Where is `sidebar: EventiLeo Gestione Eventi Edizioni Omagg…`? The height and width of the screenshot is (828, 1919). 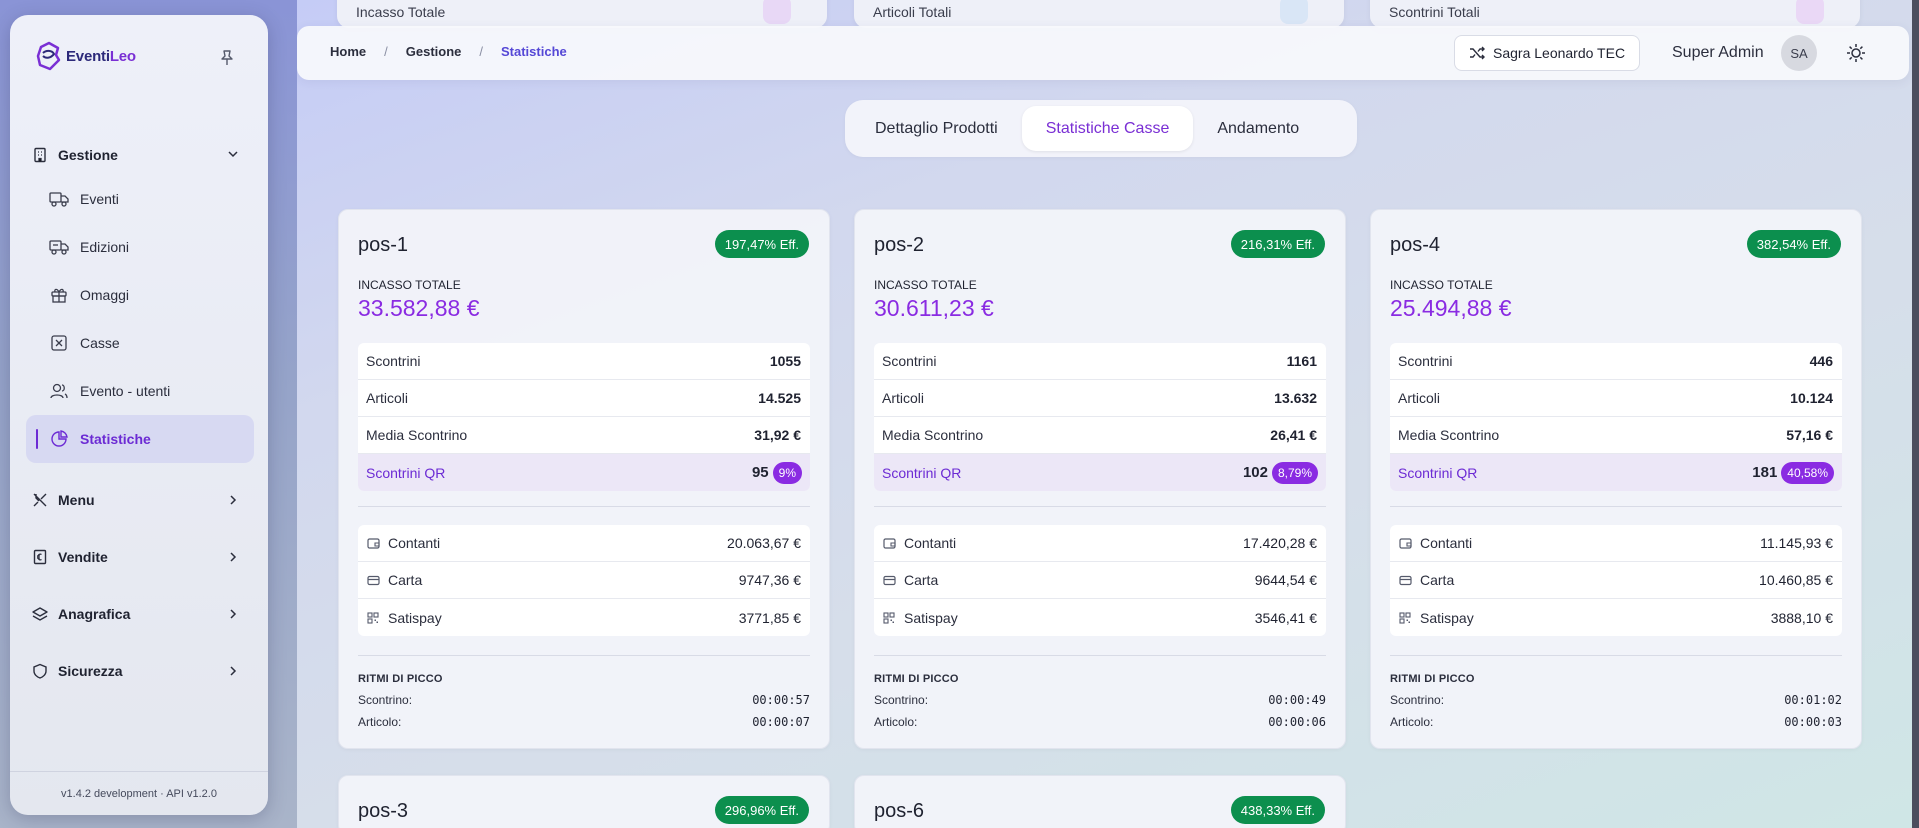 sidebar: EventiLeo Gestione Eventi Edizioni Omagg… is located at coordinates (139, 415).